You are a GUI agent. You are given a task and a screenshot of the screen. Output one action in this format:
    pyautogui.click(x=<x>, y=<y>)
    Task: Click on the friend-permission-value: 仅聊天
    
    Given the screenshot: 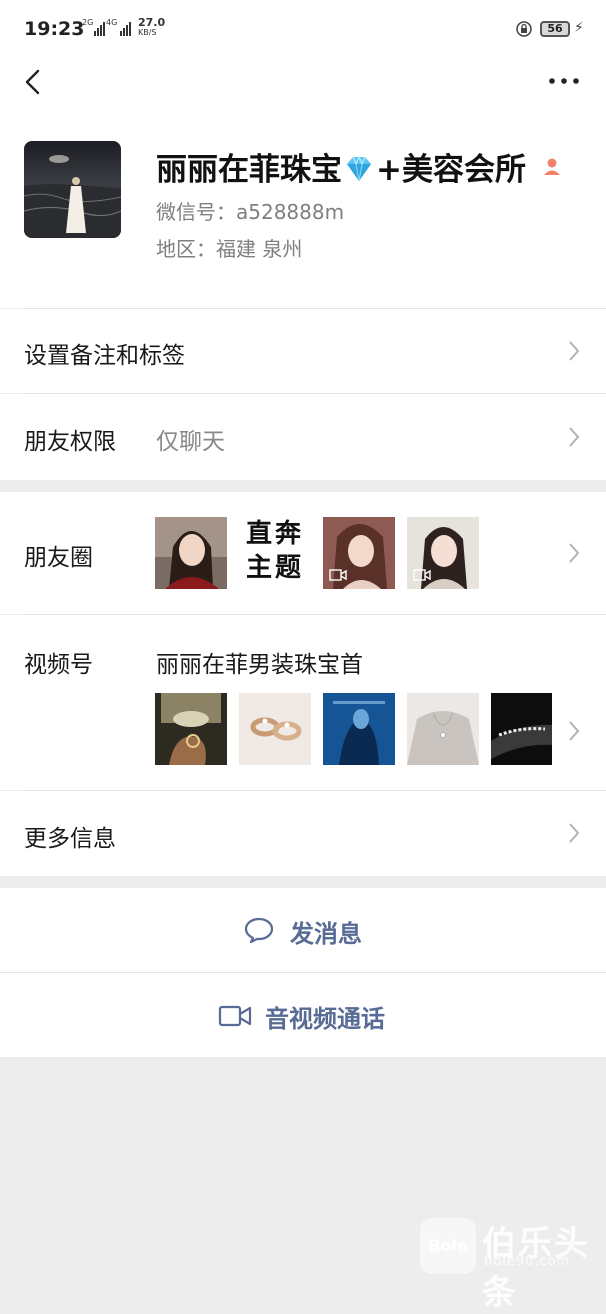 What is the action you would take?
    pyautogui.click(x=190, y=442)
    